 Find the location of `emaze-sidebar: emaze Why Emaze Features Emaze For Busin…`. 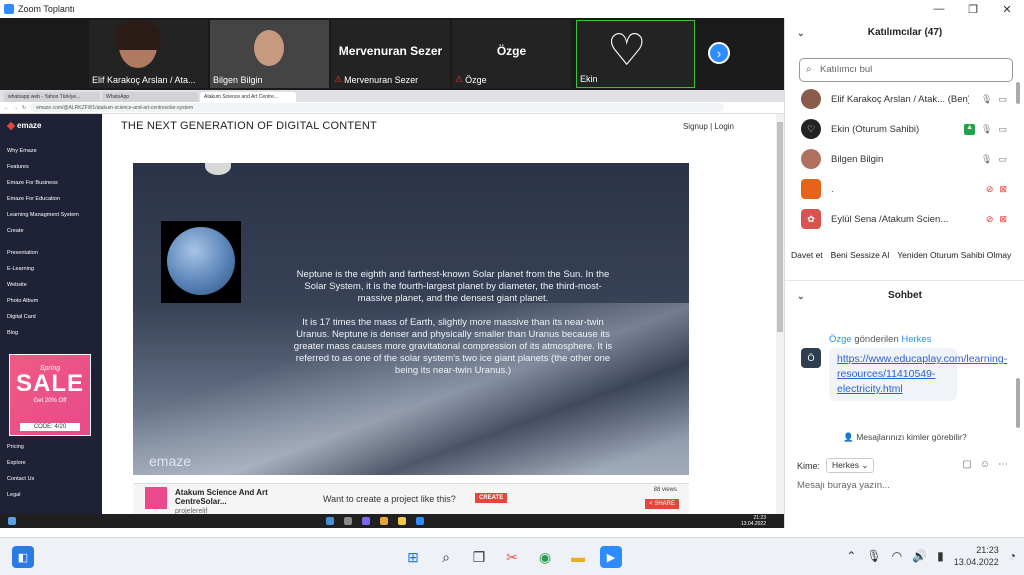

emaze-sidebar: emaze Why Emaze Features Emaze For Busin… is located at coordinates (51, 314).